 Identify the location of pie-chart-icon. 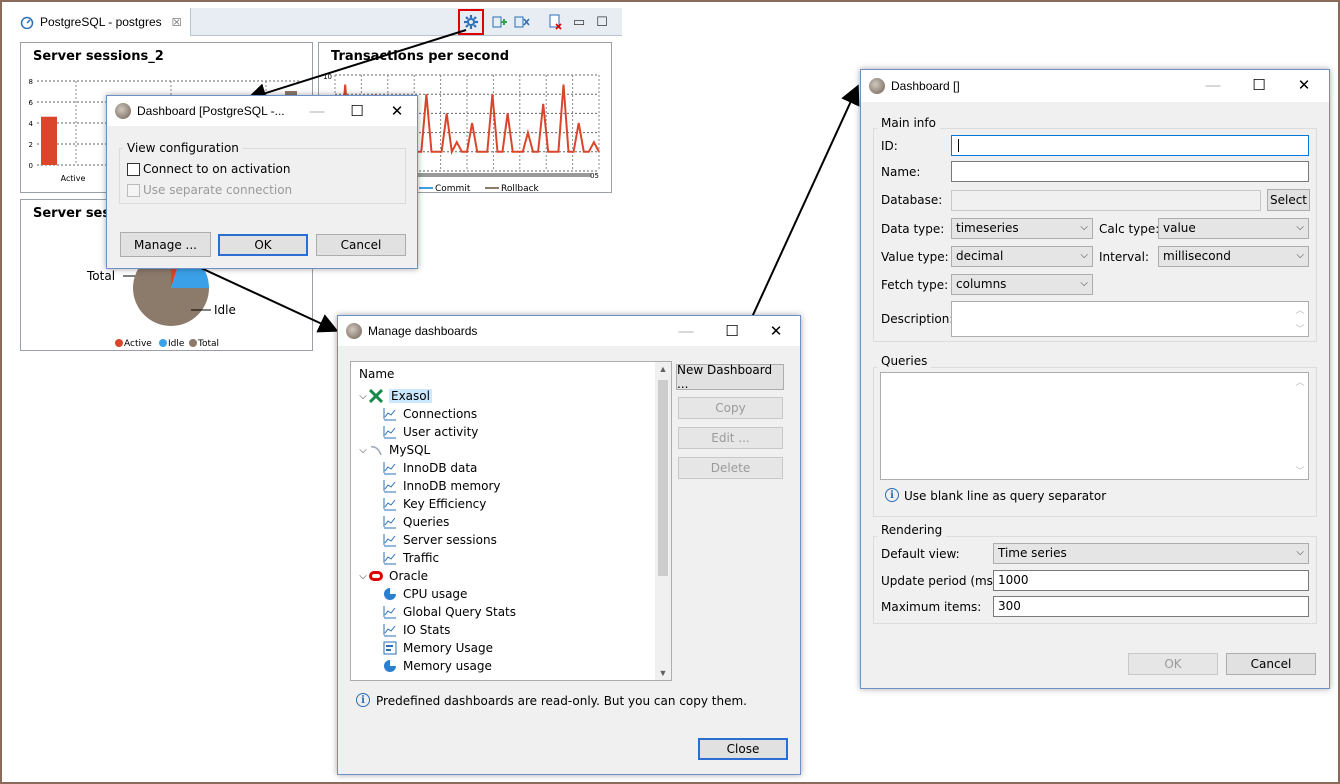
(390, 666).